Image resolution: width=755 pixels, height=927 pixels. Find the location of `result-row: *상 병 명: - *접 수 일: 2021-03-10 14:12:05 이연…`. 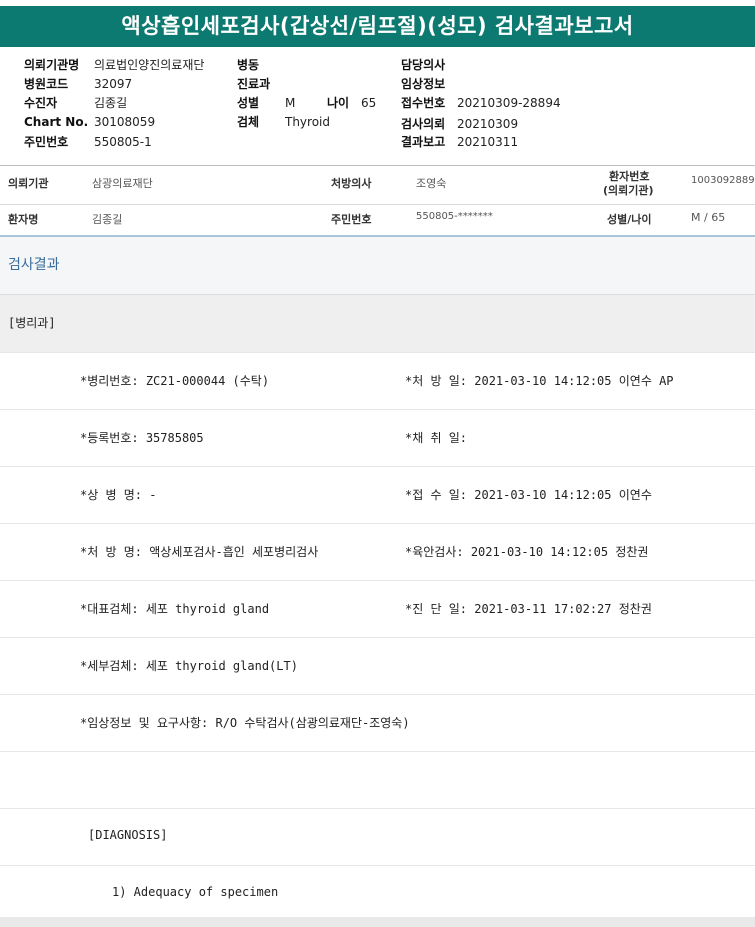

result-row: *상 병 명: - *접 수 일: 2021-03-10 14:12:05 이연… is located at coordinates (377, 494).